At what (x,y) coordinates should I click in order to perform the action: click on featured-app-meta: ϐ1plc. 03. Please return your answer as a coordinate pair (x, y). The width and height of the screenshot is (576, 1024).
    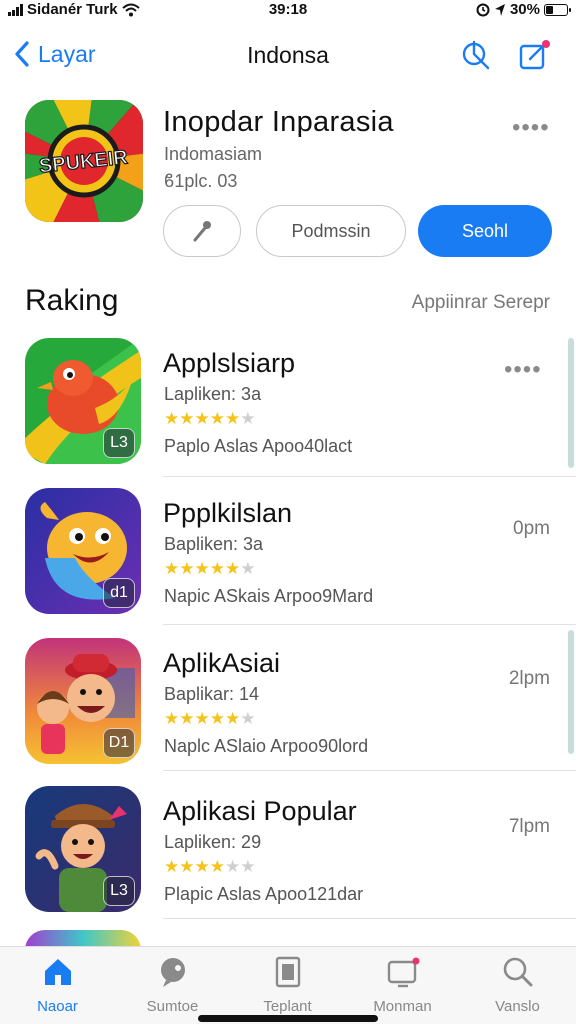
    Looking at the image, I should click on (201, 181).